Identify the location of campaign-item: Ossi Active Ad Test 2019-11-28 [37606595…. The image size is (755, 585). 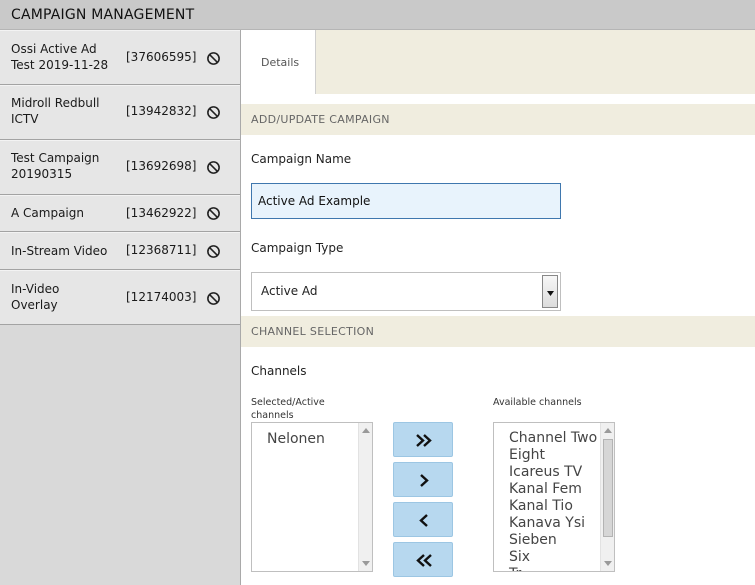
(120, 57).